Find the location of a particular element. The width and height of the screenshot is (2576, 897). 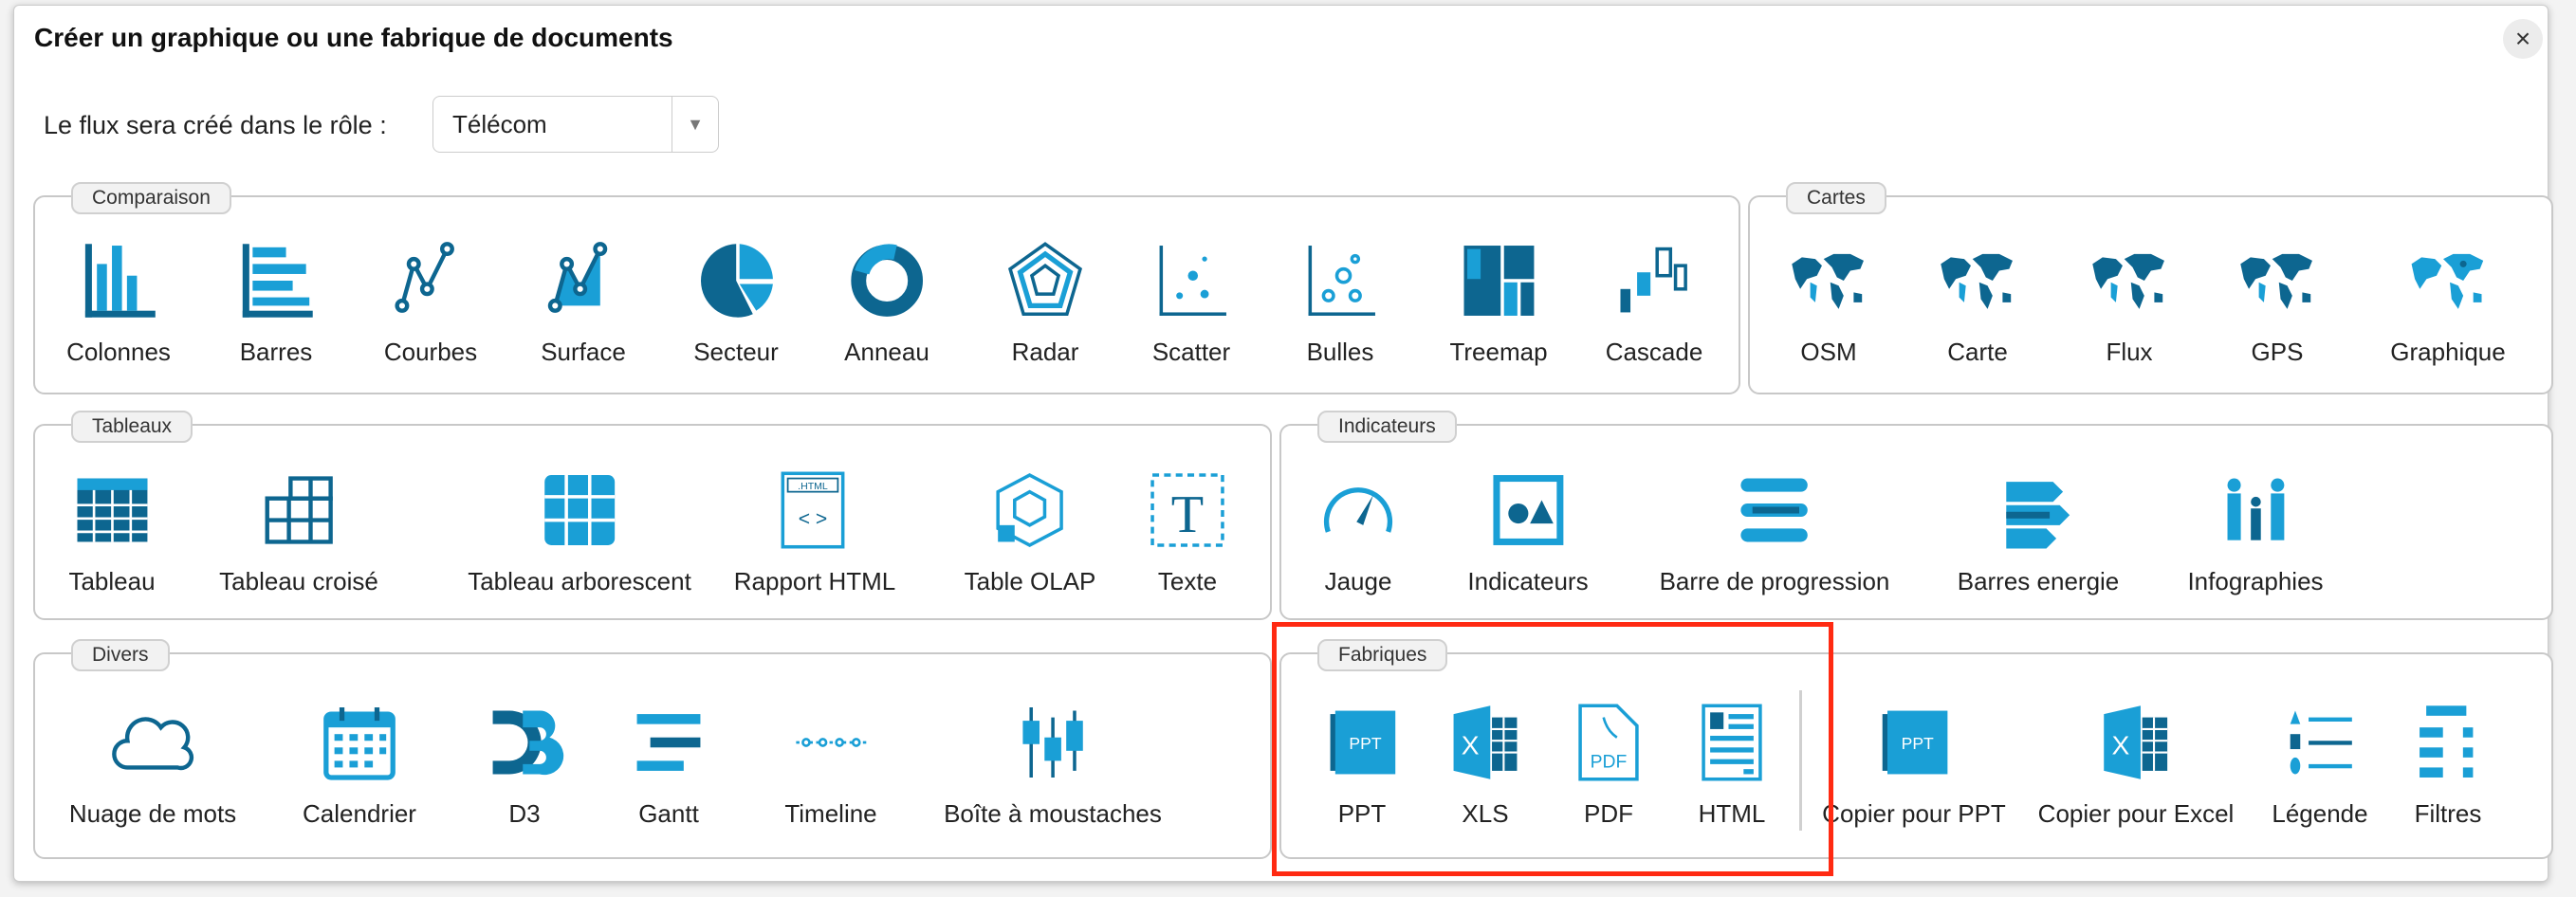

nuage-de-mots-icon is located at coordinates (153, 744).